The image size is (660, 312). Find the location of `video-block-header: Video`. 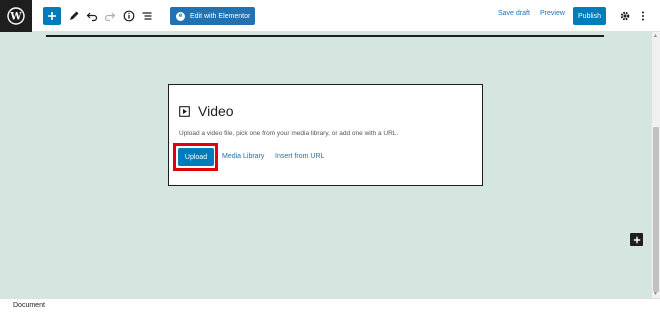

video-block-header: Video is located at coordinates (206, 111).